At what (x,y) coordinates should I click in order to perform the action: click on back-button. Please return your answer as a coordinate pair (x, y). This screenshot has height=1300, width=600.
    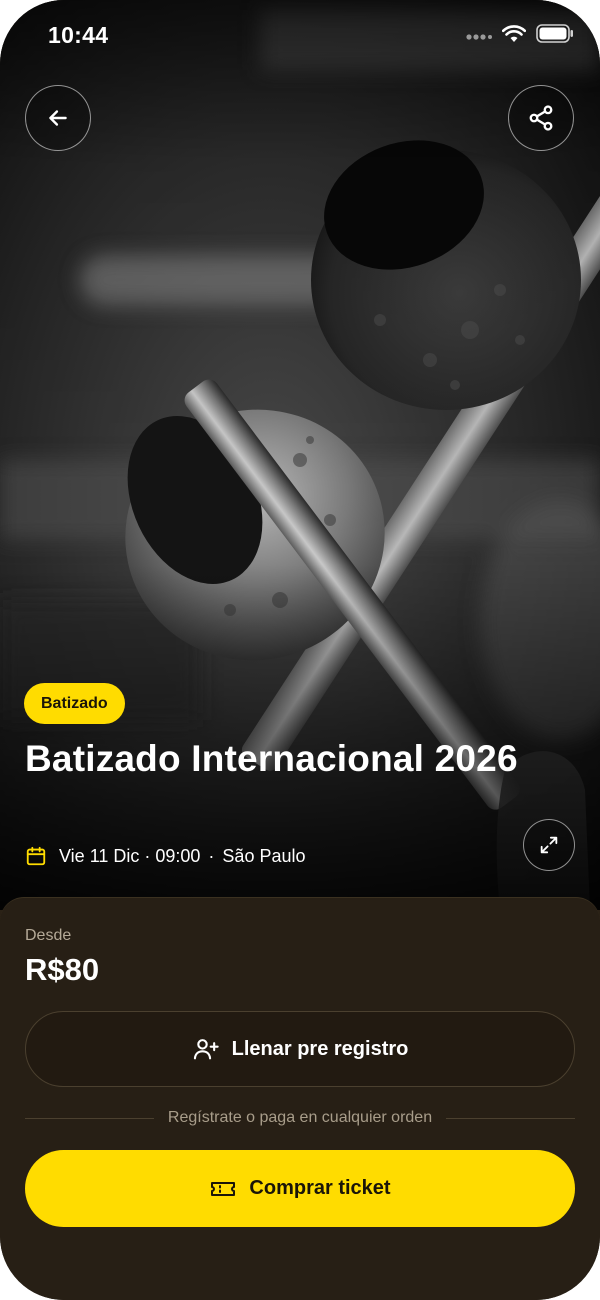
    Looking at the image, I should click on (58, 118).